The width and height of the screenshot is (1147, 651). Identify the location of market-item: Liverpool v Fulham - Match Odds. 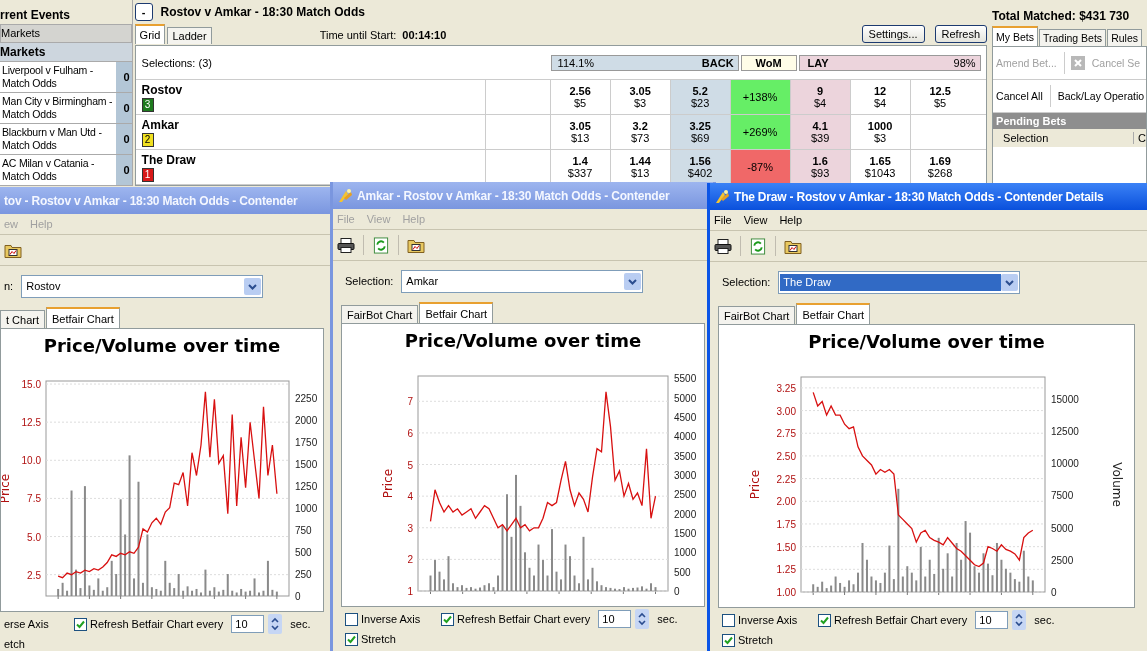
(58, 77).